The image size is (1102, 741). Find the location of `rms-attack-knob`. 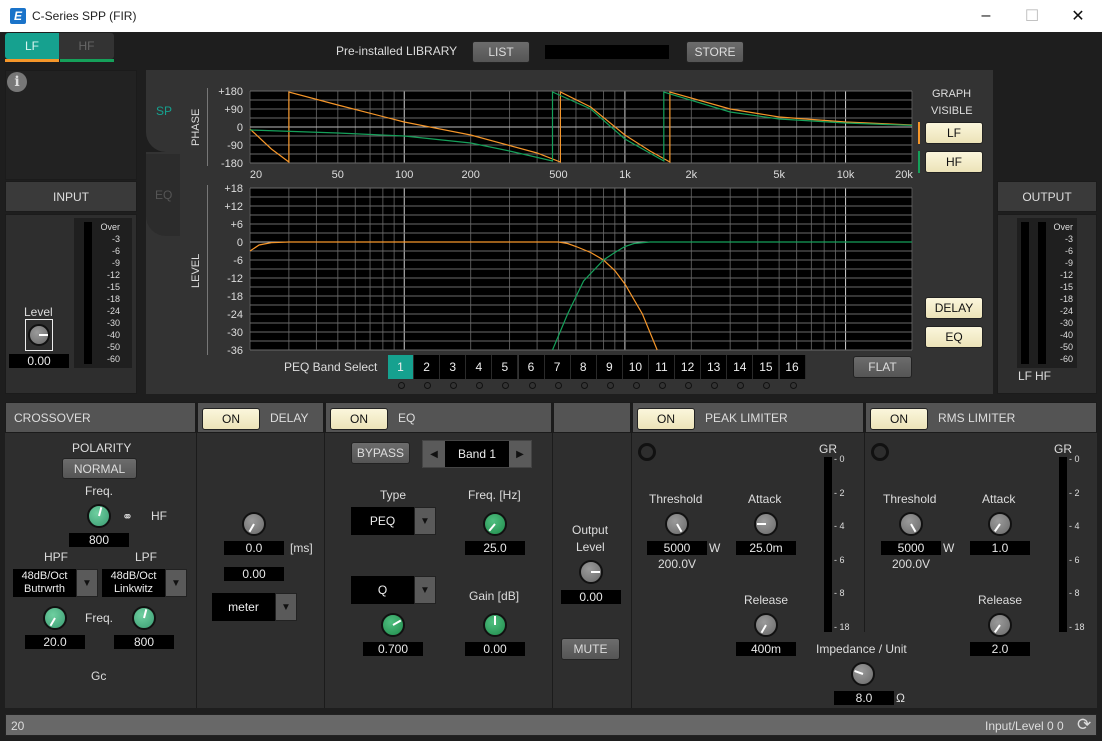

rms-attack-knob is located at coordinates (1000, 524).